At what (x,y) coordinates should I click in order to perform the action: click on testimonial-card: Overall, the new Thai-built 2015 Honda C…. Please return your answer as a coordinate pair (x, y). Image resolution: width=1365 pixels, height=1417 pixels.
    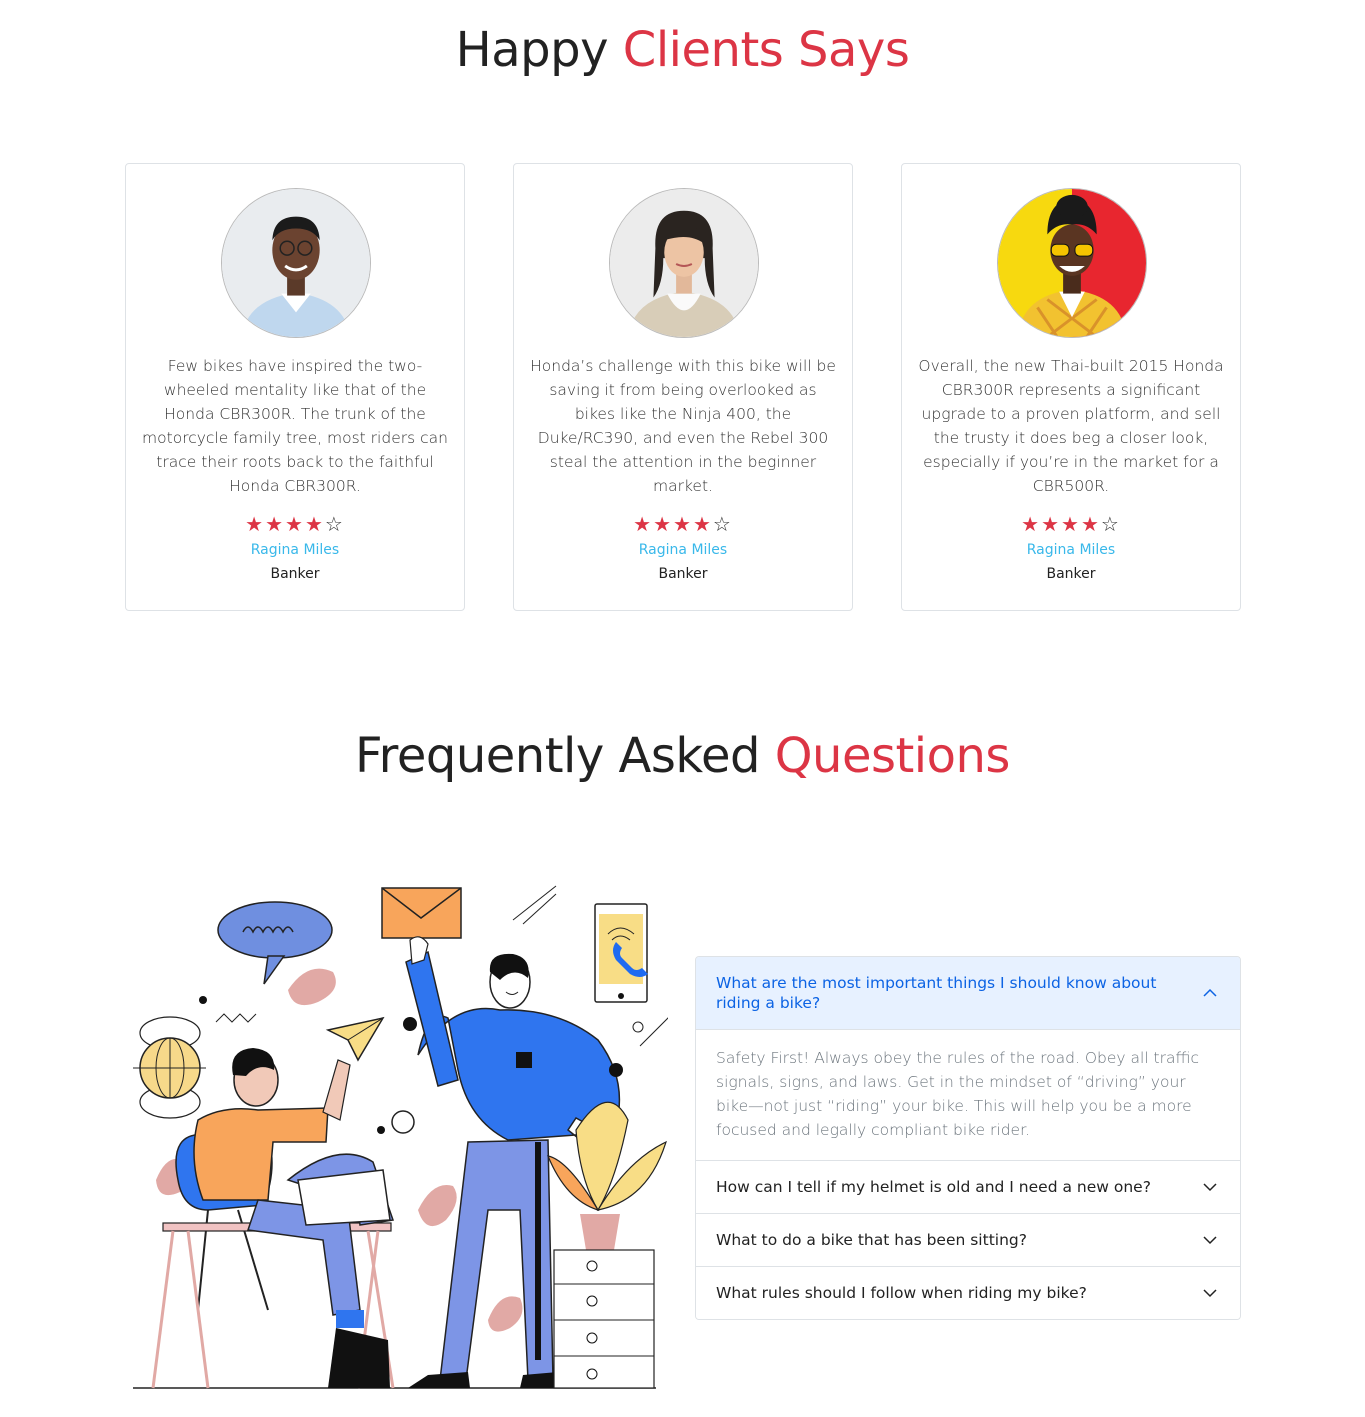
    Looking at the image, I should click on (1071, 387).